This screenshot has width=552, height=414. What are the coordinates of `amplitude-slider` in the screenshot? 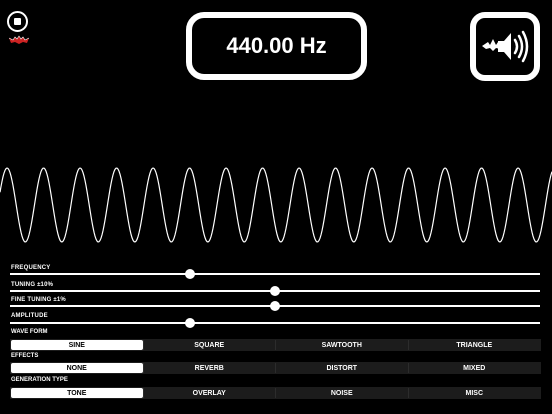 It's located at (275, 323).